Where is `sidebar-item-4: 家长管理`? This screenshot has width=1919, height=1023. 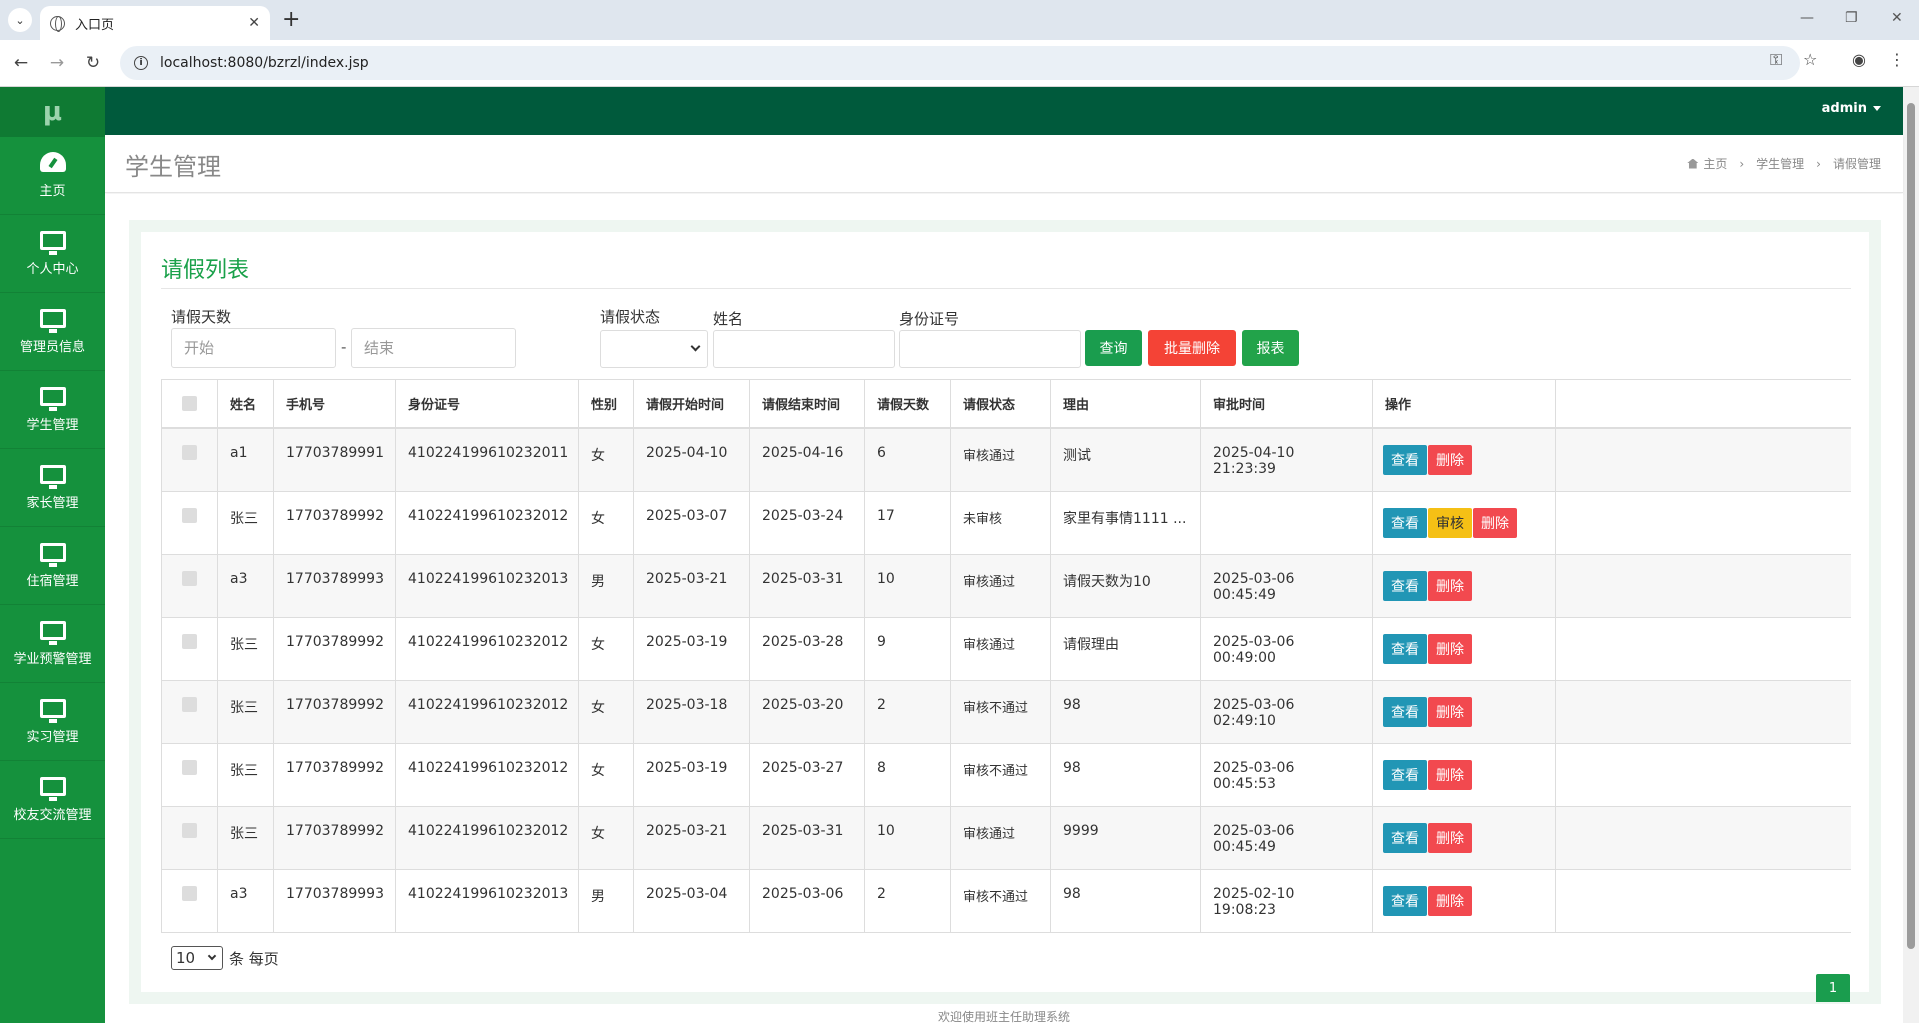
sidebar-item-4: 家长管理 is located at coordinates (52, 488).